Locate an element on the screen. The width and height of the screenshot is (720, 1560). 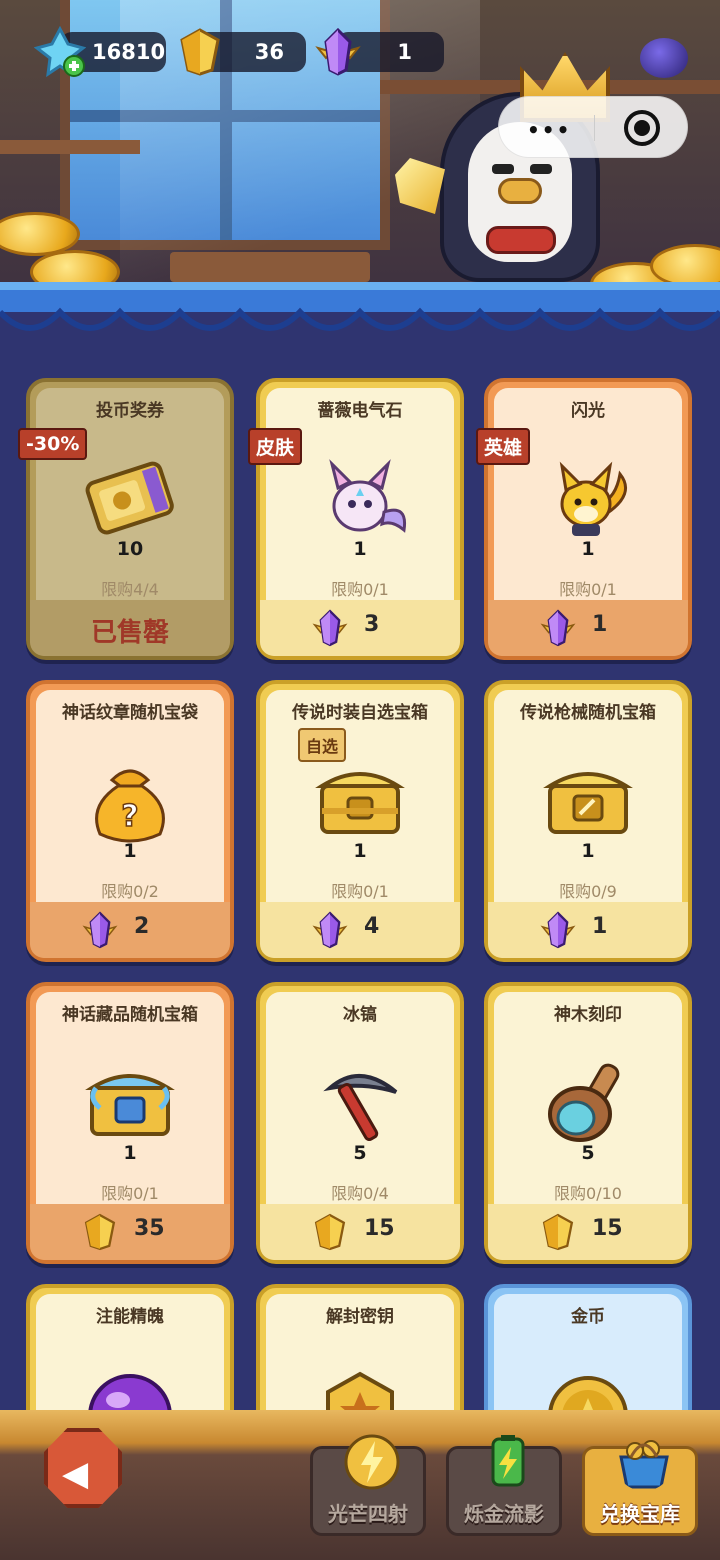
shop-item-card: 神话纹章随机宝袋 ? 1 限购0/2 2 is located at coordinates (130, 821).